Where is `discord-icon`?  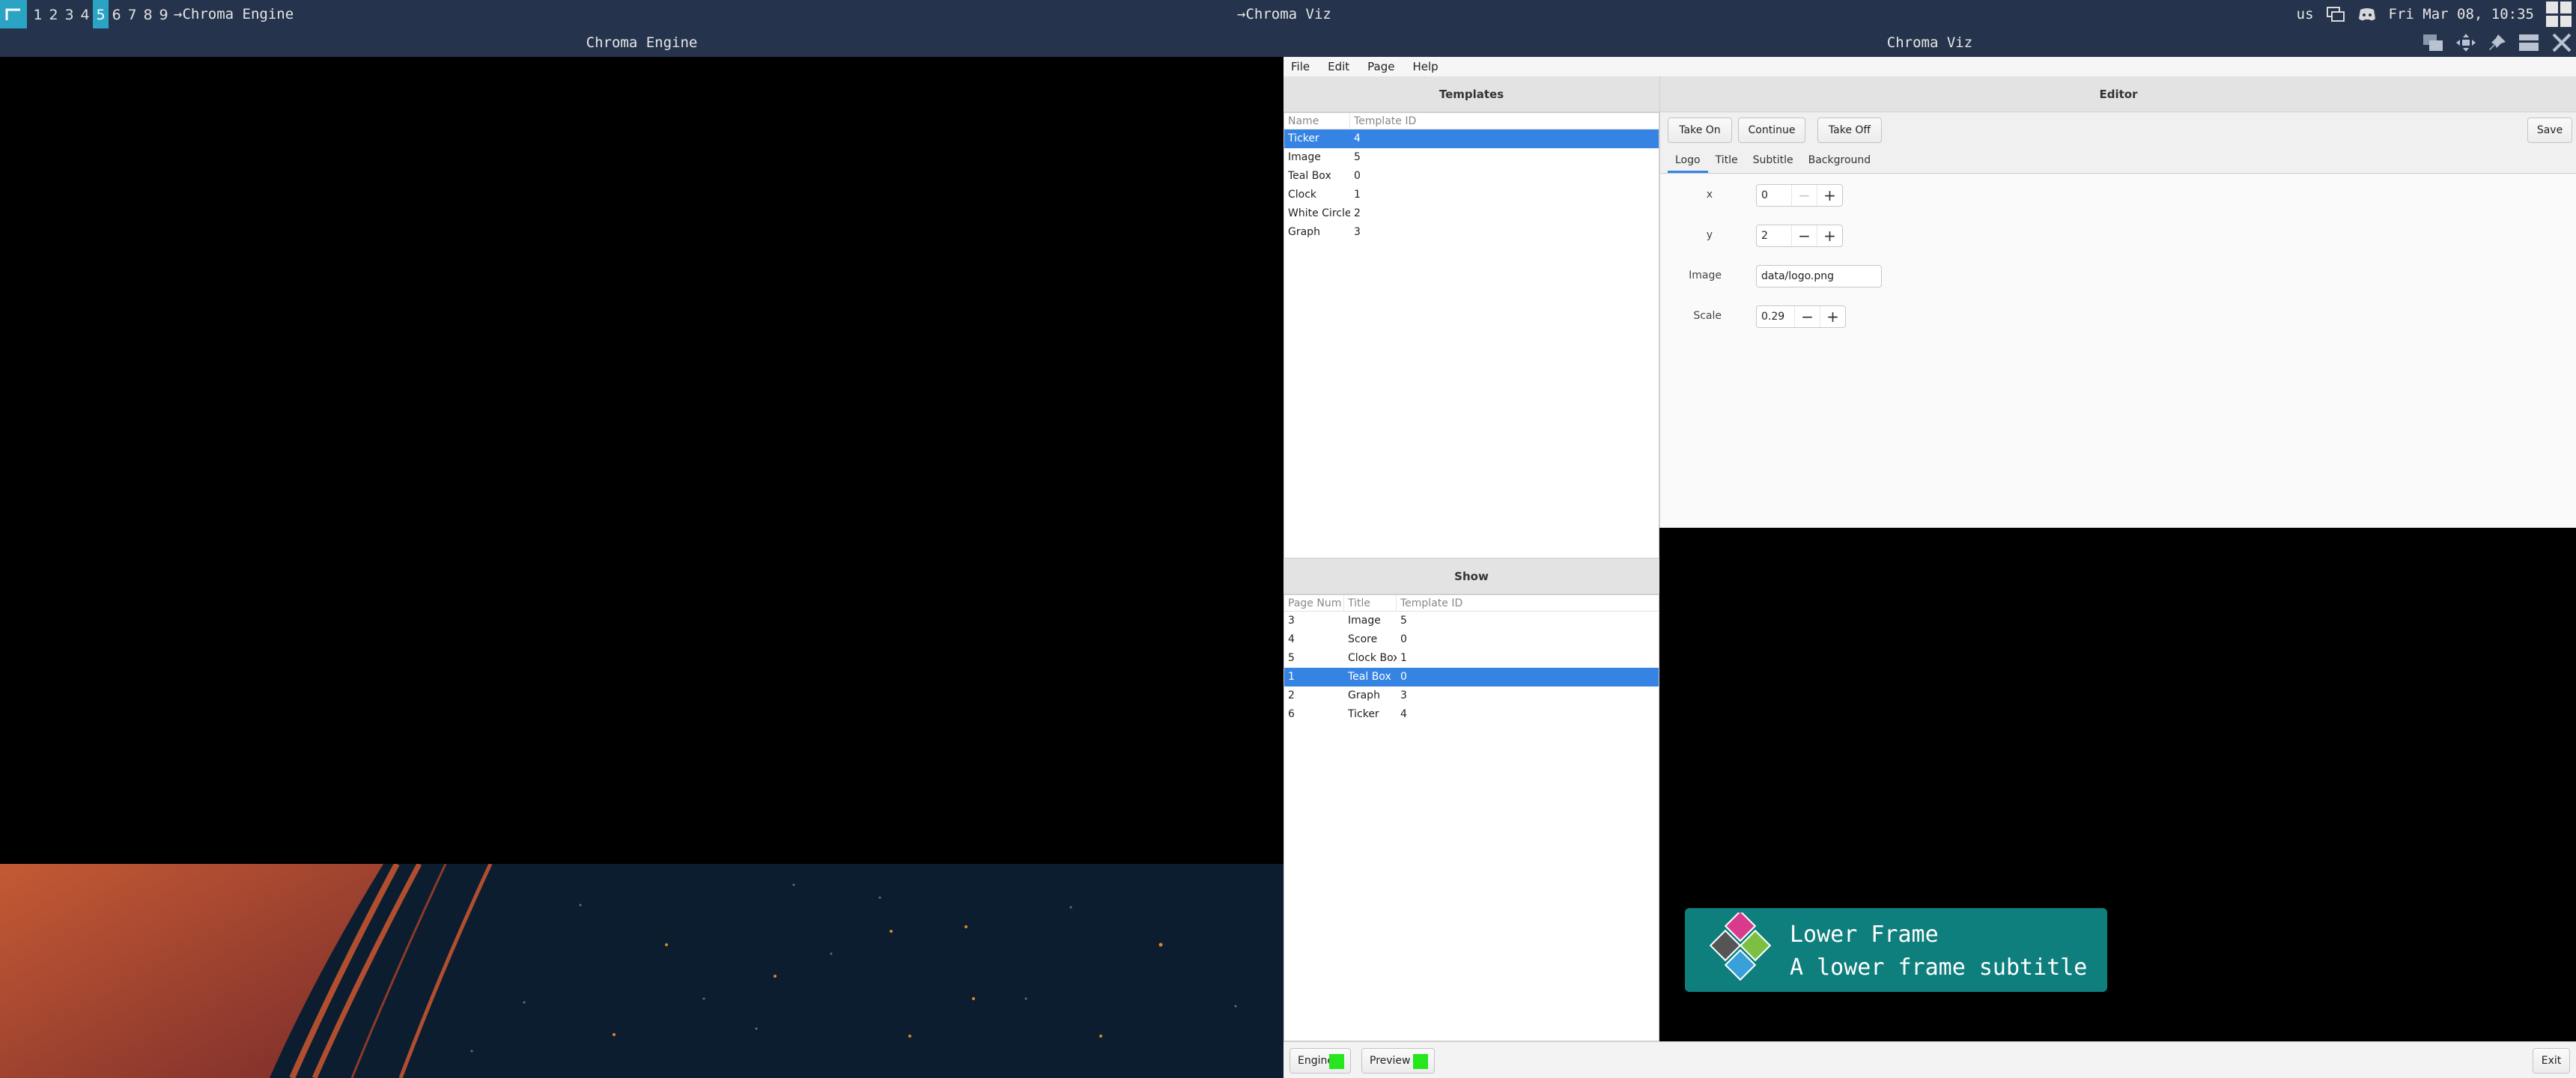 discord-icon is located at coordinates (2367, 14).